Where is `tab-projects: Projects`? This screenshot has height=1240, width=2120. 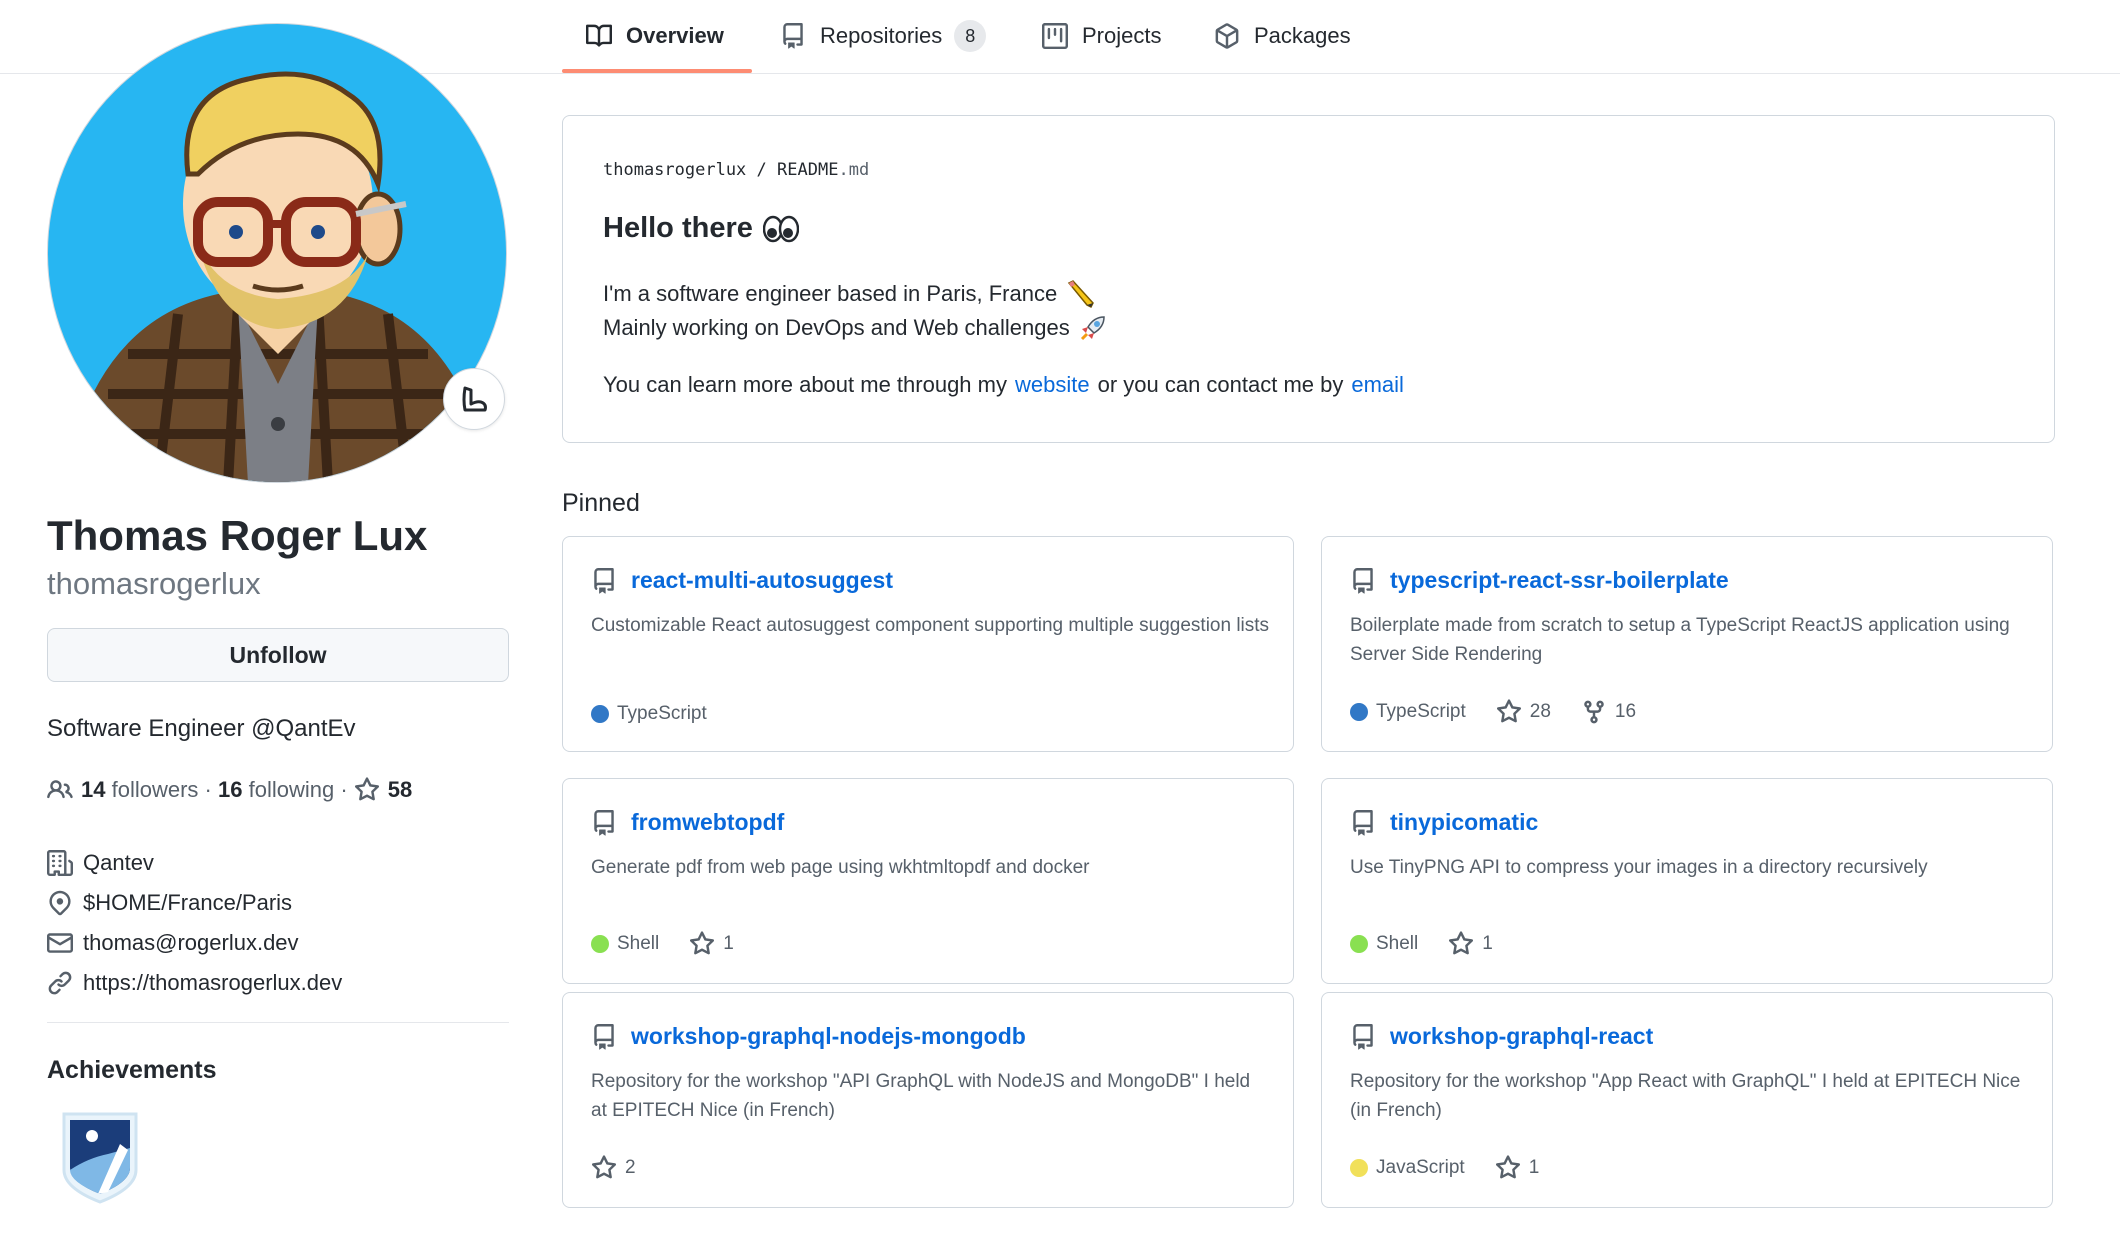 tab-projects: Projects is located at coordinates (1101, 36).